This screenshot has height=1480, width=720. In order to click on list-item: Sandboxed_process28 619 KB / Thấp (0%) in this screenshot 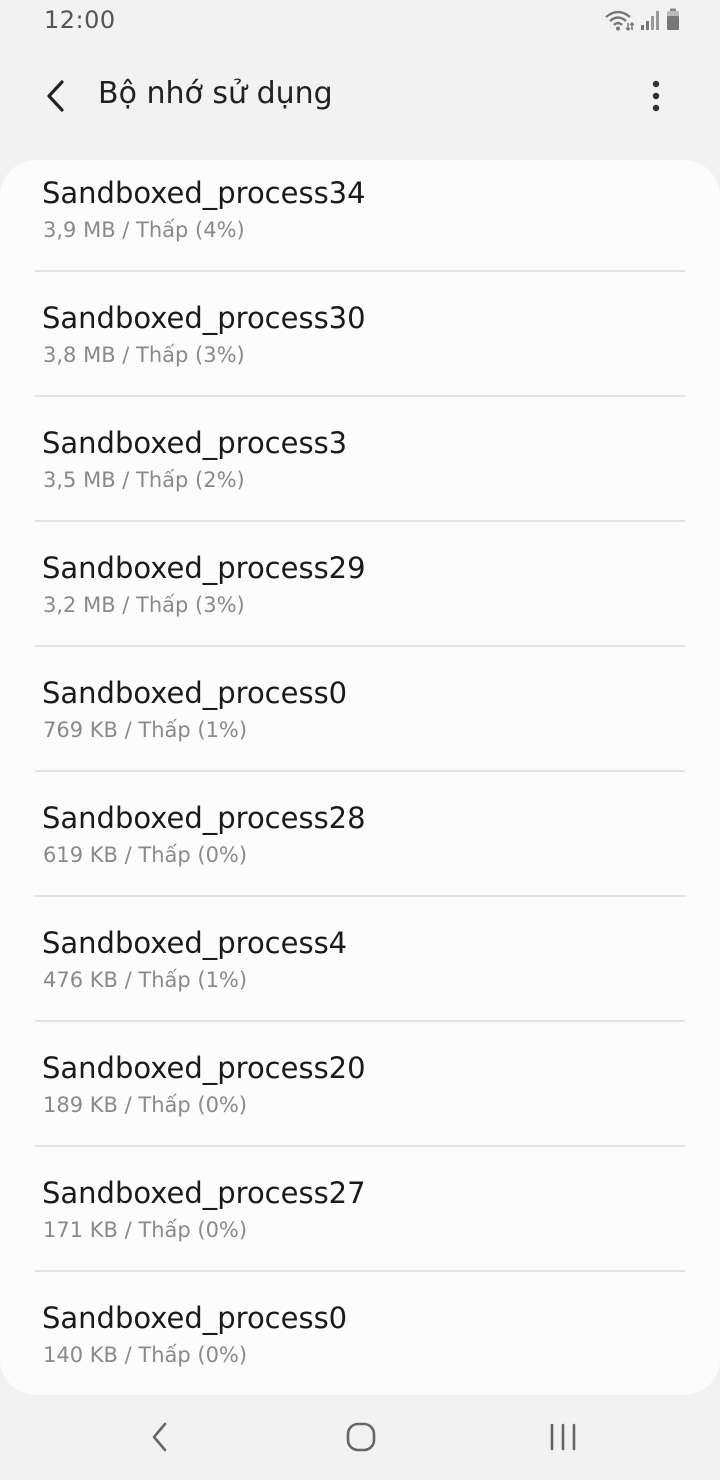, I will do `click(360, 847)`.